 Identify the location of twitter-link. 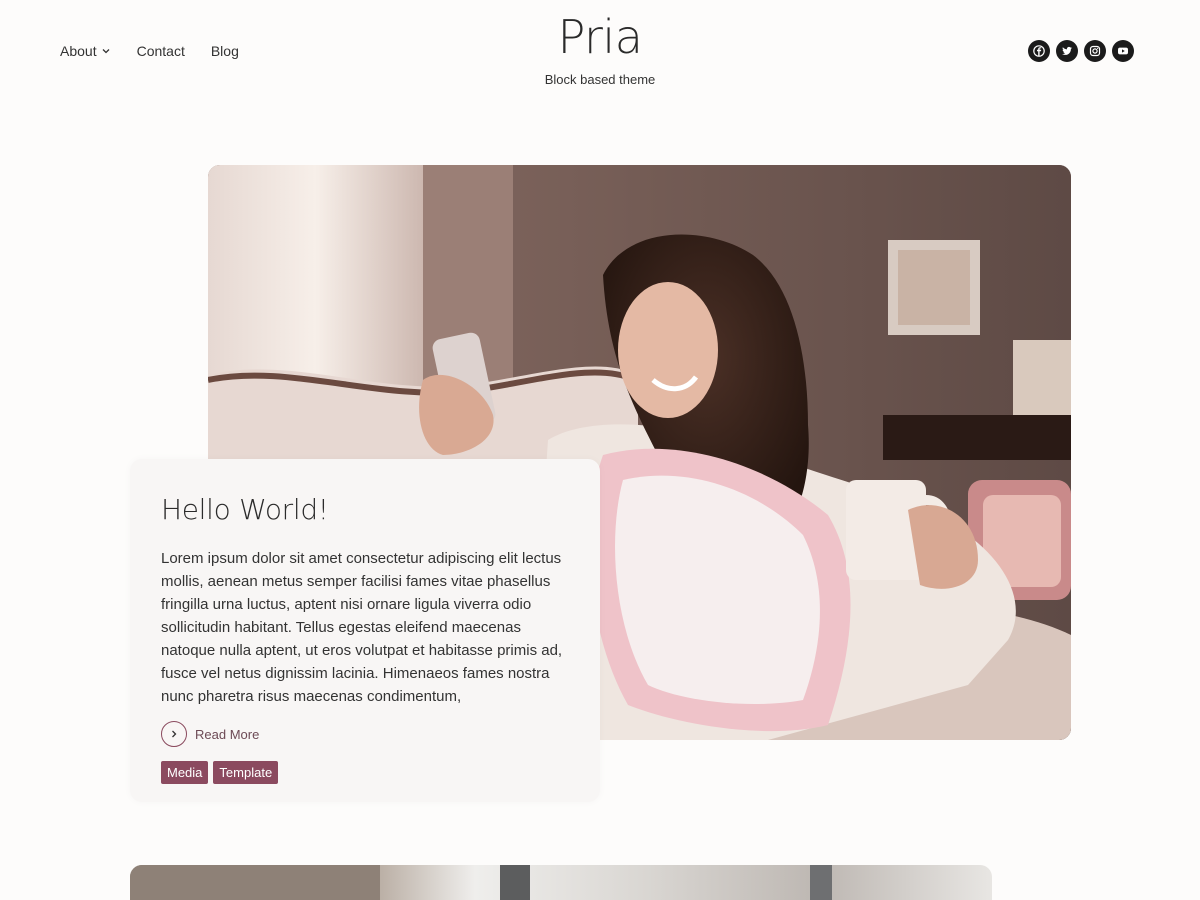
(1067, 51).